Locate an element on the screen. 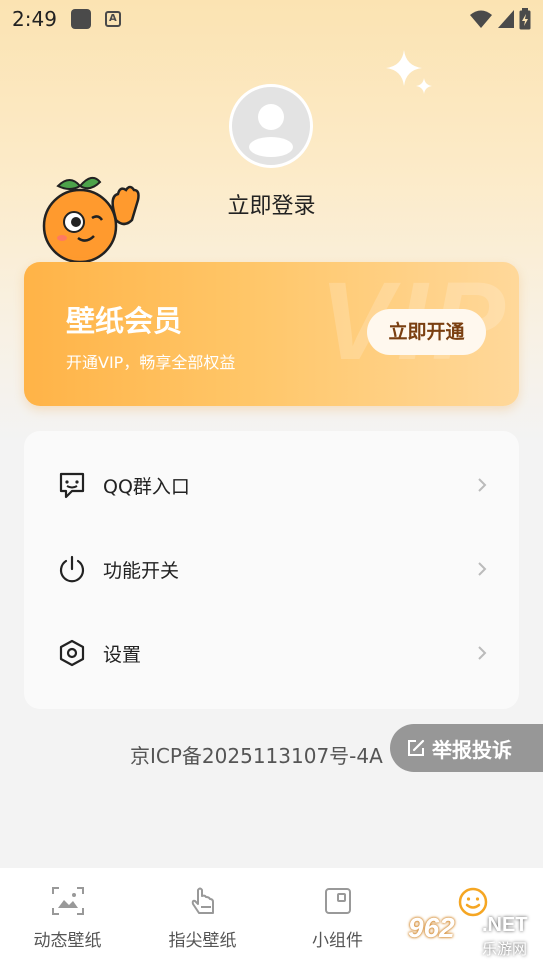 This screenshot has height=965, width=543. chat-bubble-icon is located at coordinates (72, 485).